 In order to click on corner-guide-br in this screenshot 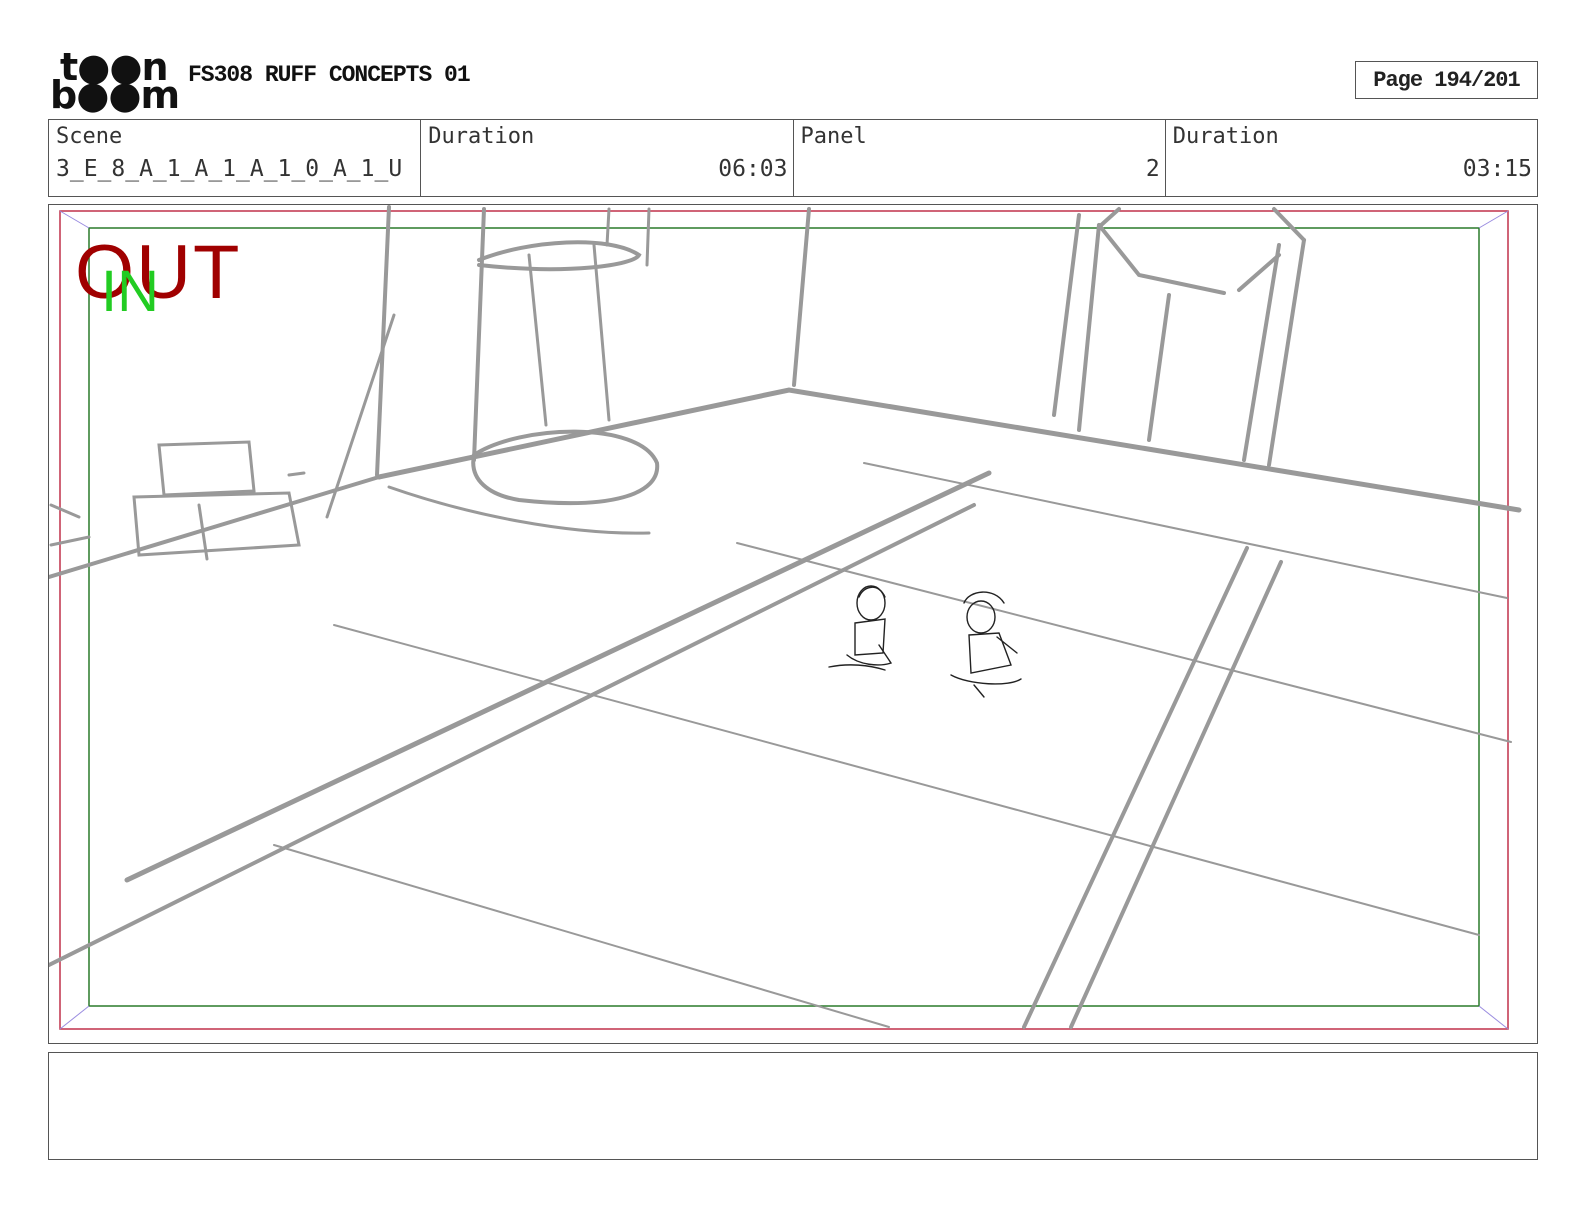, I will do `click(1493, 1017)`.